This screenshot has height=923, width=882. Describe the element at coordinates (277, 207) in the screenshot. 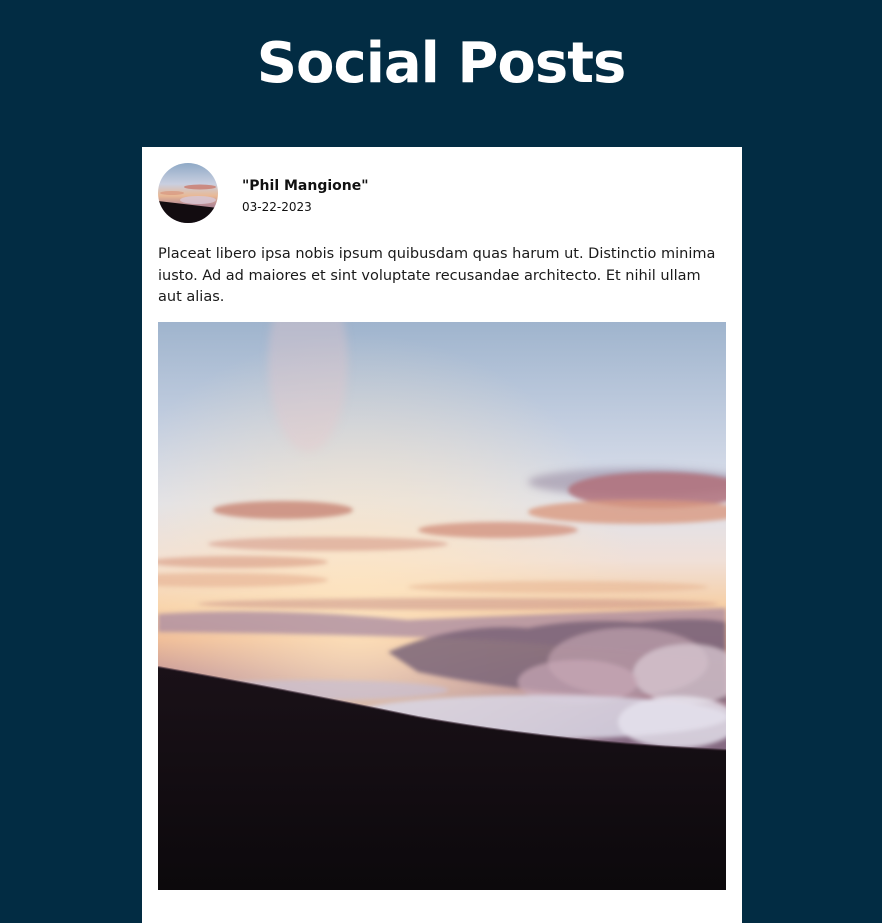

I see `post-date: 03-22-2023` at that location.